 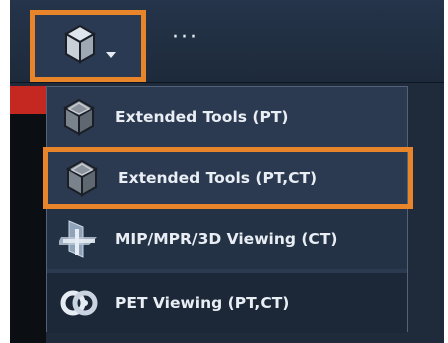 I want to click on workflow-tool-button, so click(x=88, y=46).